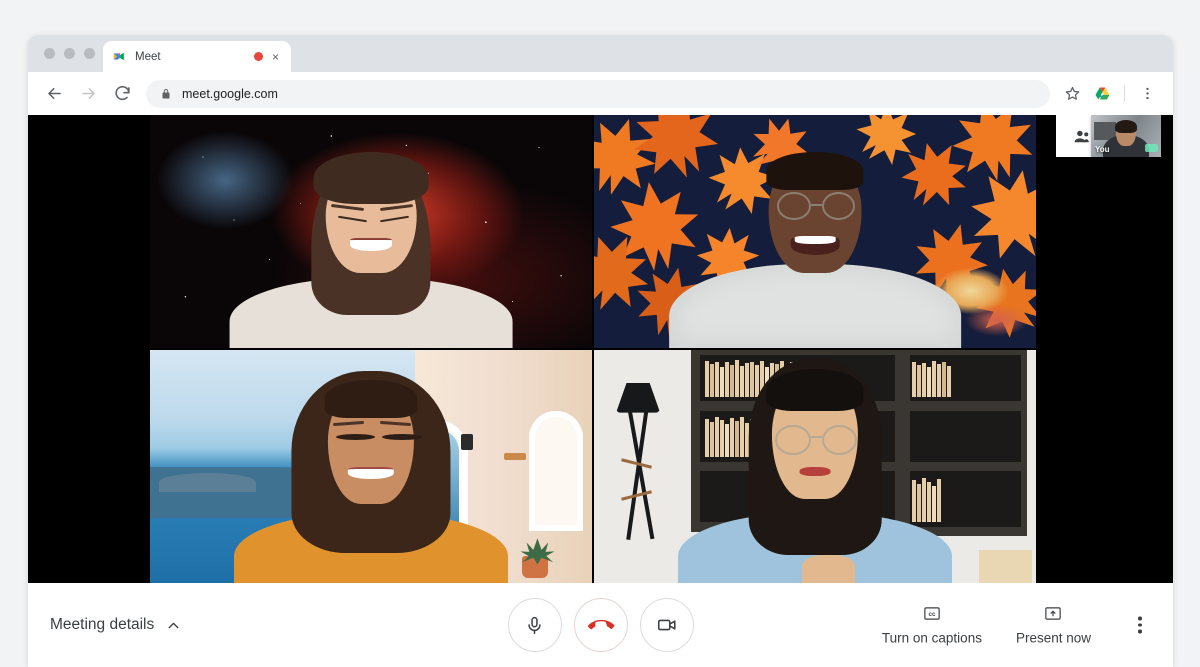  What do you see at coordinates (277, 57) in the screenshot?
I see `close-icon: ×` at bounding box center [277, 57].